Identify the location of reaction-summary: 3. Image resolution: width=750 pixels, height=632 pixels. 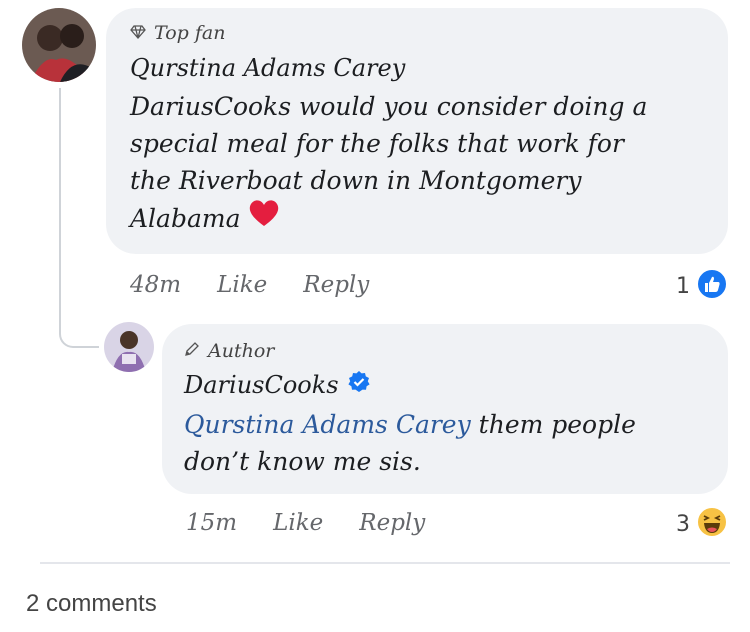
(702, 524).